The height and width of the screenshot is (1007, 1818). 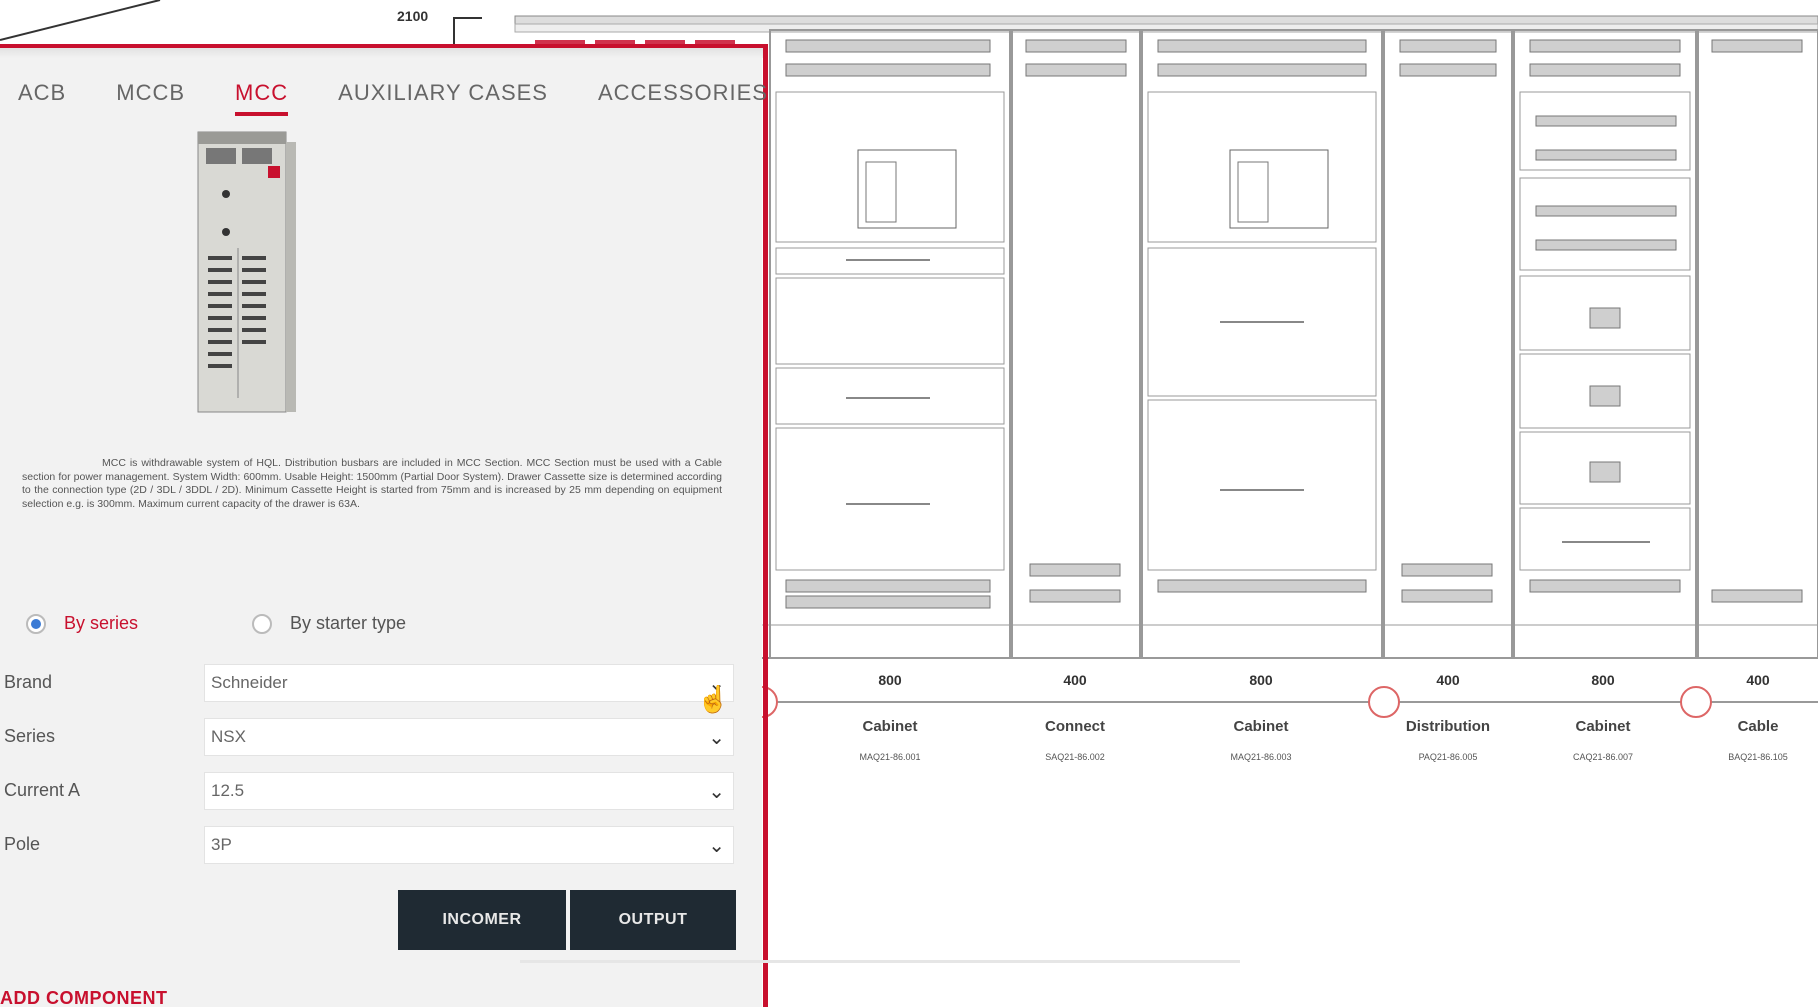 What do you see at coordinates (384, 46) in the screenshot?
I see `panel-border-top` at bounding box center [384, 46].